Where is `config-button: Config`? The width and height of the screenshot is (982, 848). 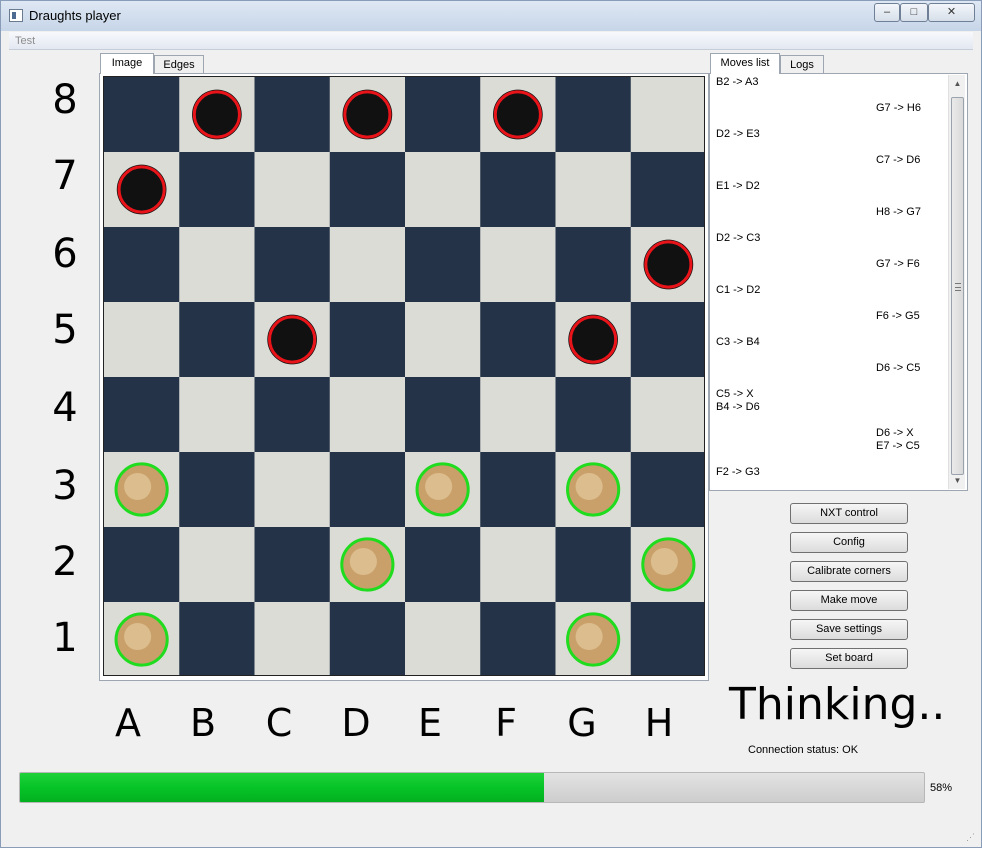 config-button: Config is located at coordinates (849, 542).